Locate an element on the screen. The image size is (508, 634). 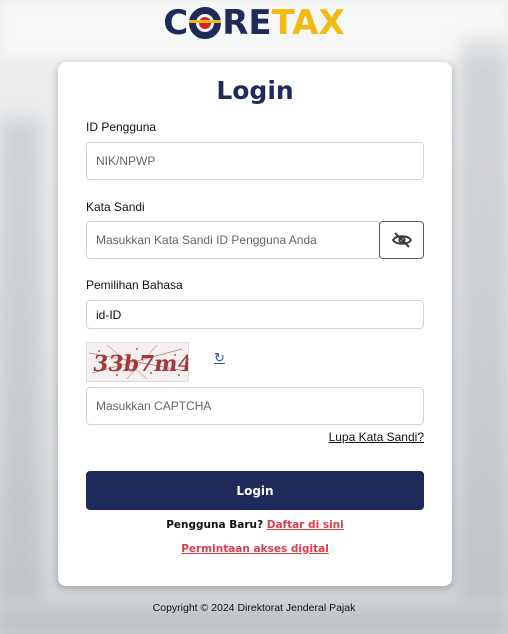
digital-access-row: Permintaan akses digital is located at coordinates (255, 549).